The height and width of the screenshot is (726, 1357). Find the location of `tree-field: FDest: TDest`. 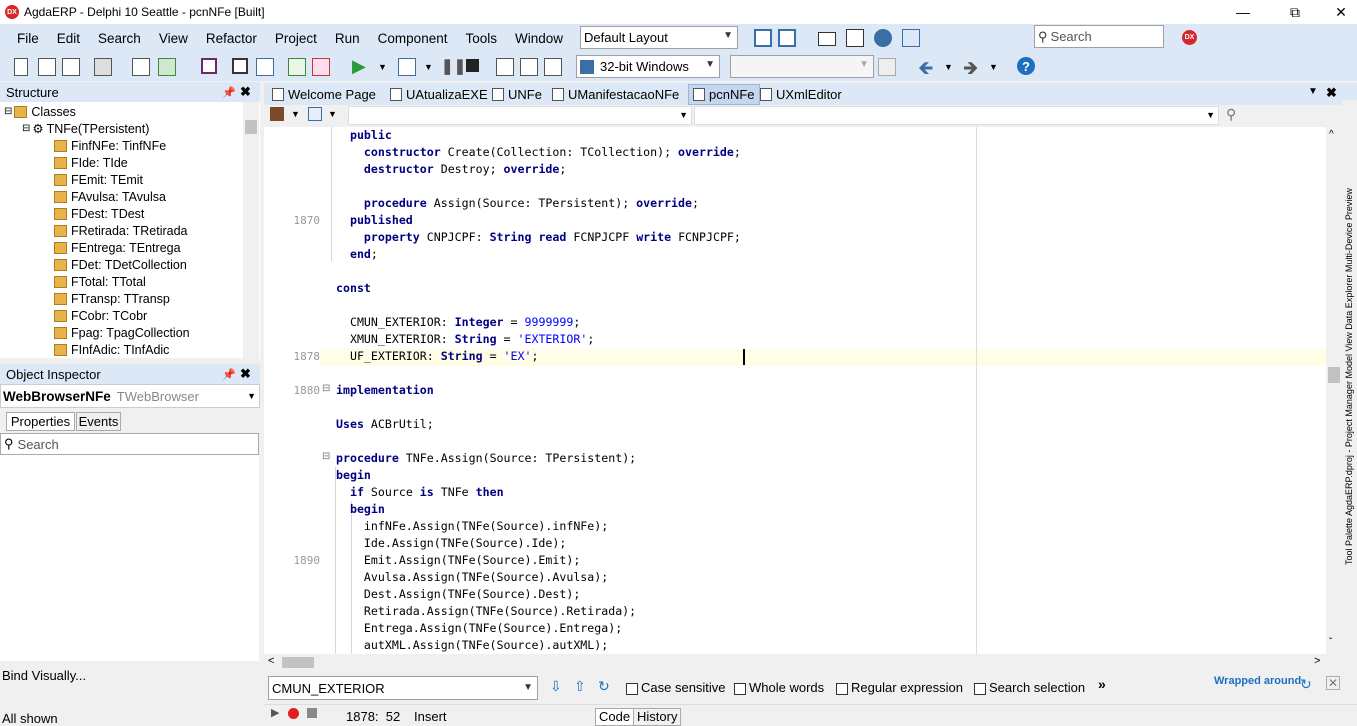

tree-field: FDest: TDest is located at coordinates (99, 213).